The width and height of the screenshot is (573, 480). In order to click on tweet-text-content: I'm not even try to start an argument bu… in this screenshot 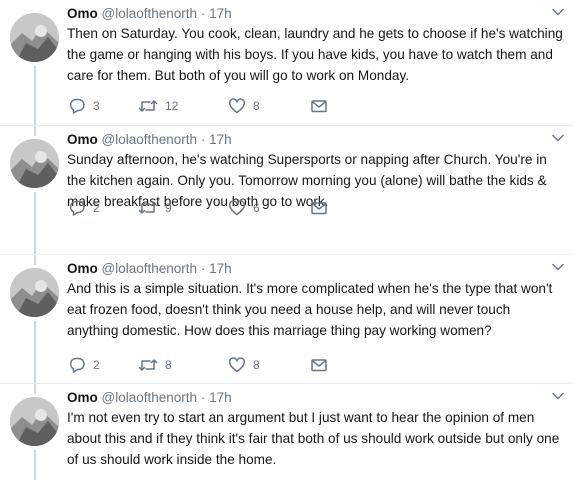, I will do `click(313, 438)`.